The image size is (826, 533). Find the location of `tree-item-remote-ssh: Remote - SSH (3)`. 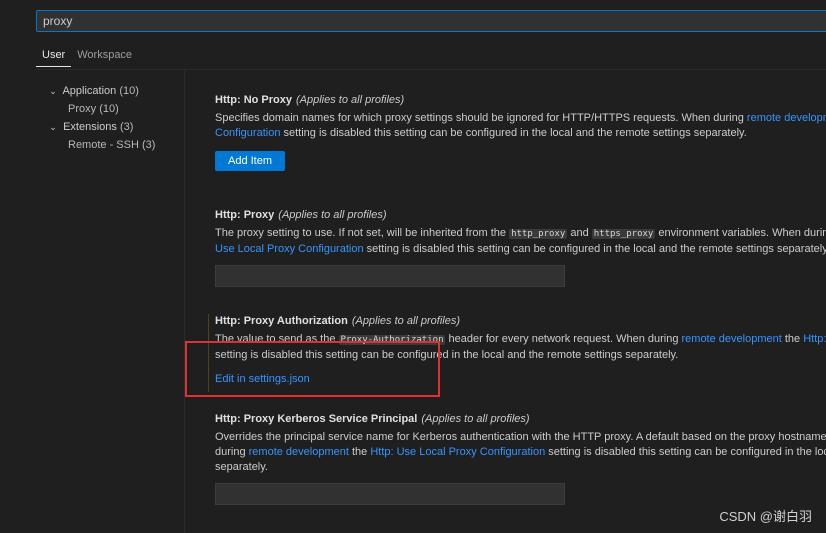

tree-item-remote-ssh: Remote - SSH (3) is located at coordinates (114, 145).